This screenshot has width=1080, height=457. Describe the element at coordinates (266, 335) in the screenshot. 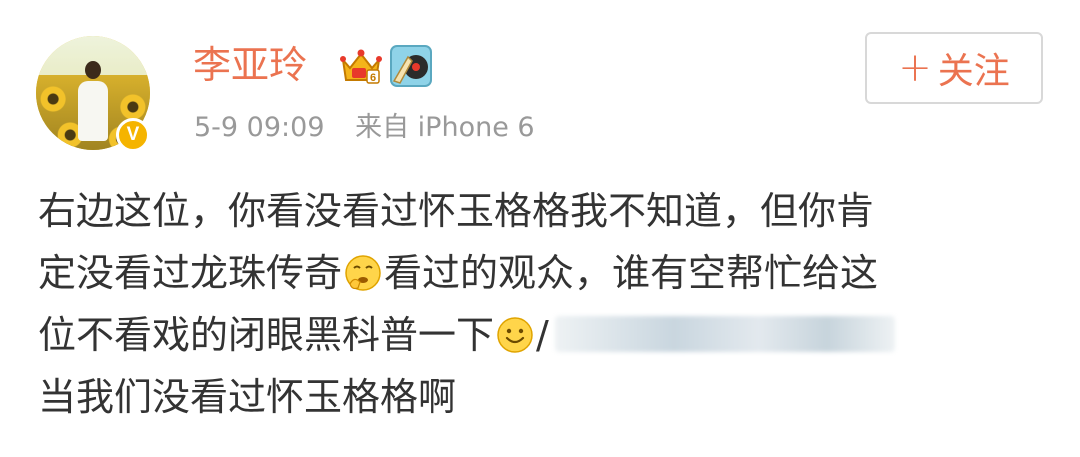

I see `content-text: 位不看戏的闭眼黑科普一下` at that location.